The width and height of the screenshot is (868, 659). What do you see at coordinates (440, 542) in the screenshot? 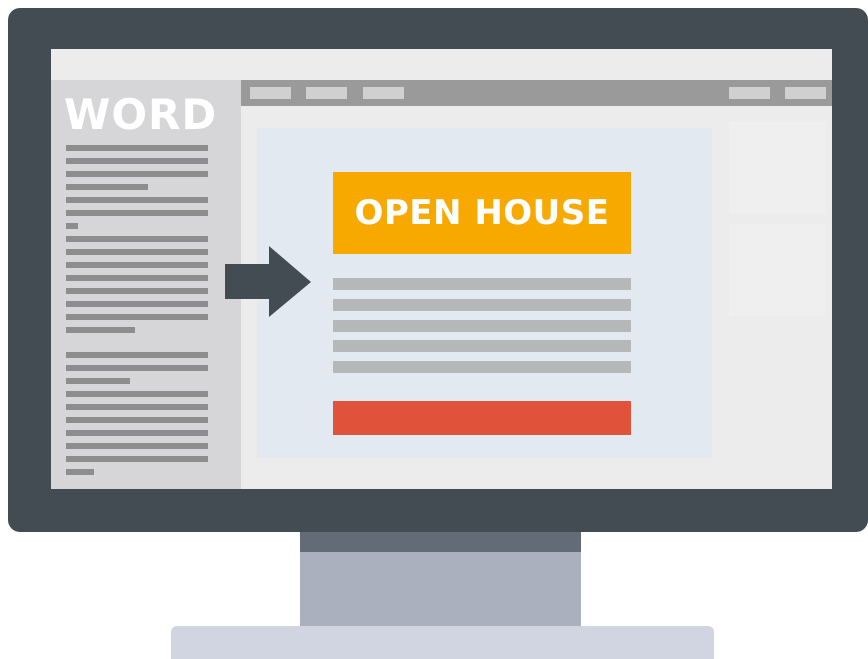
I see `monitor-neck-shadow` at bounding box center [440, 542].